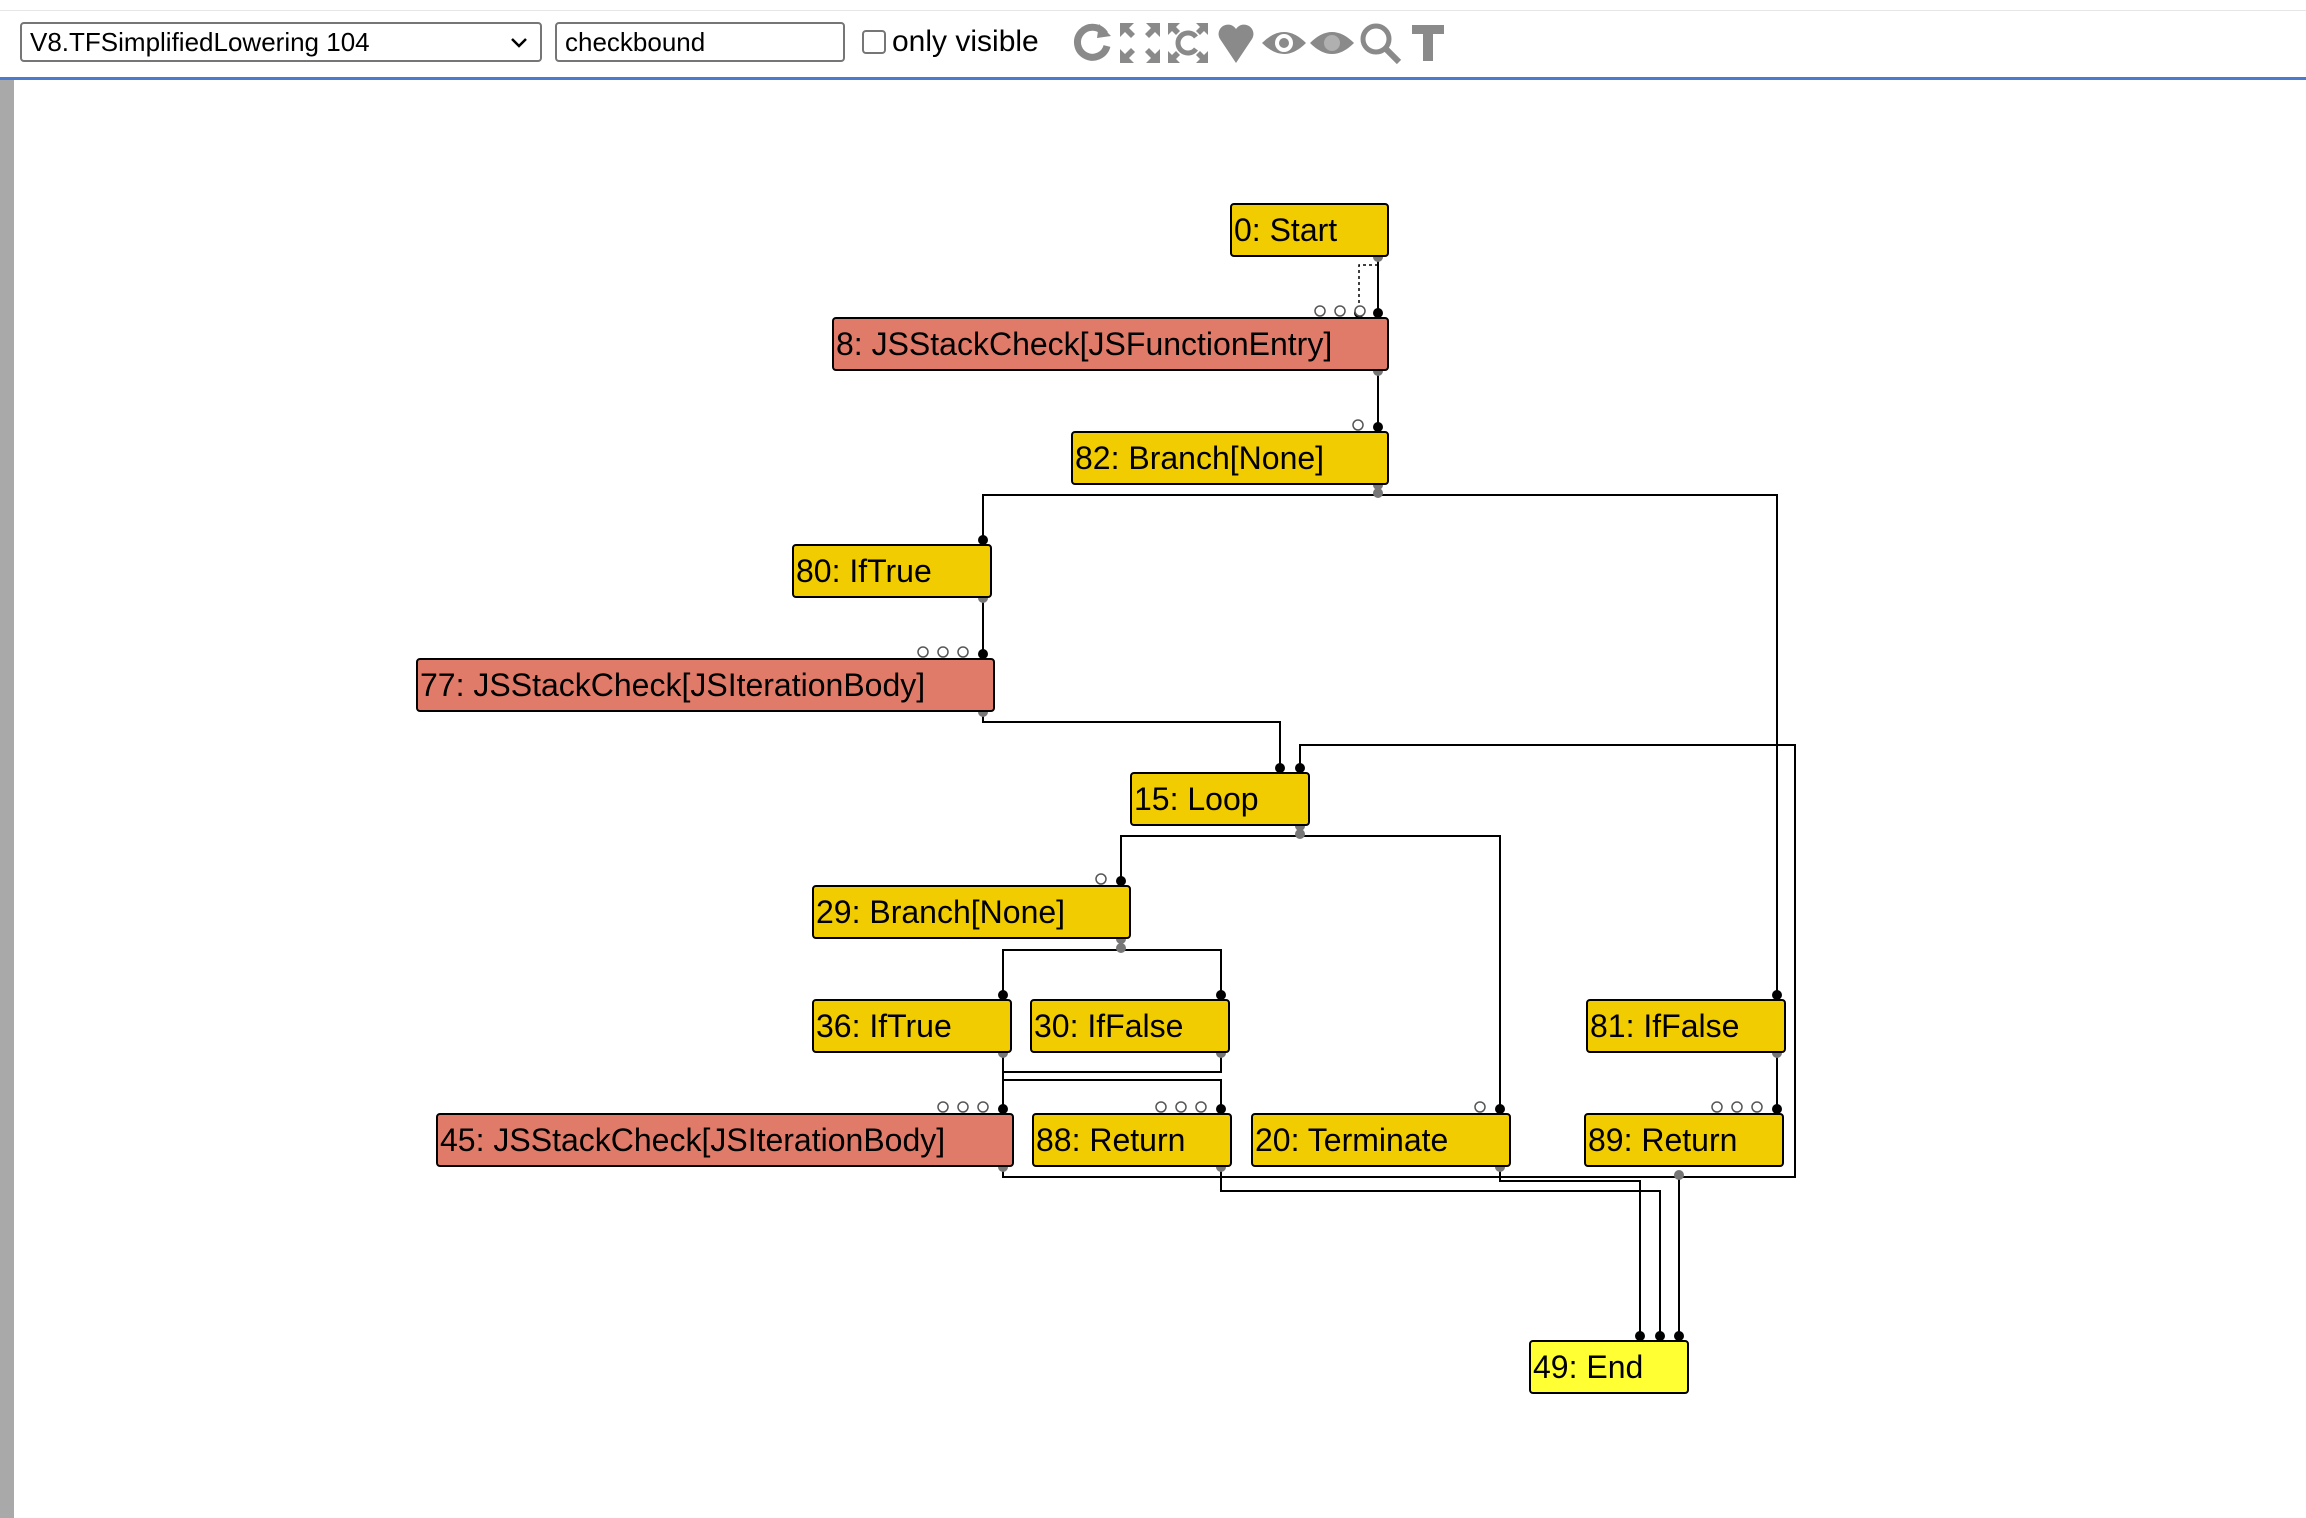 This screenshot has width=2306, height=1518. I want to click on graph-node-label: 89: Return, so click(1662, 1140).